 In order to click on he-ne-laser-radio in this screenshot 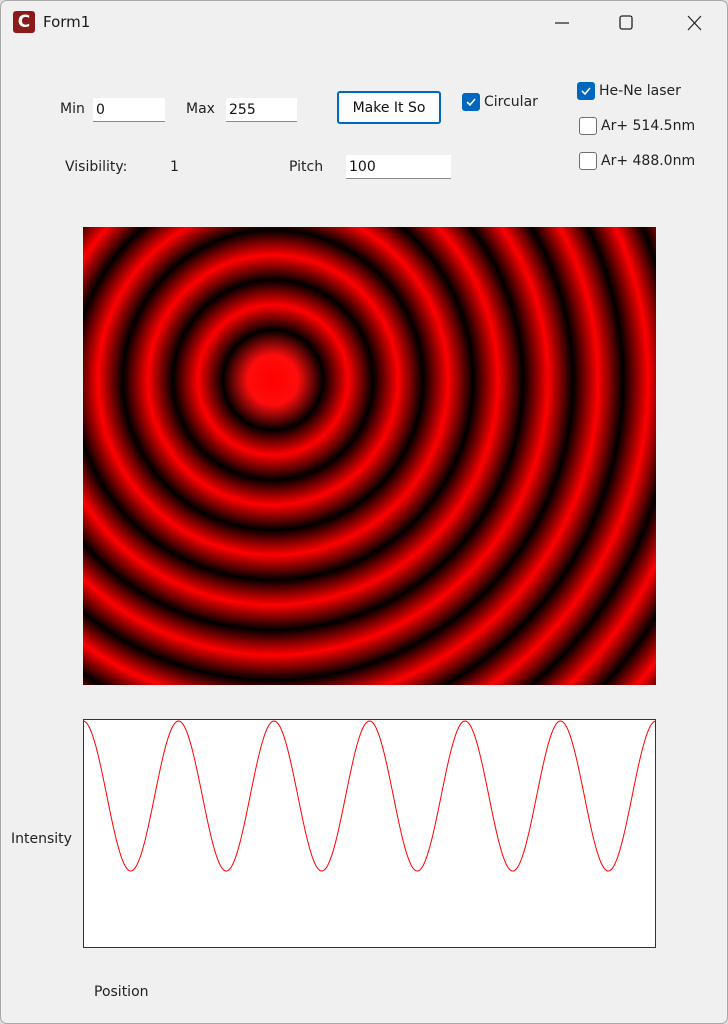, I will do `click(586, 91)`.